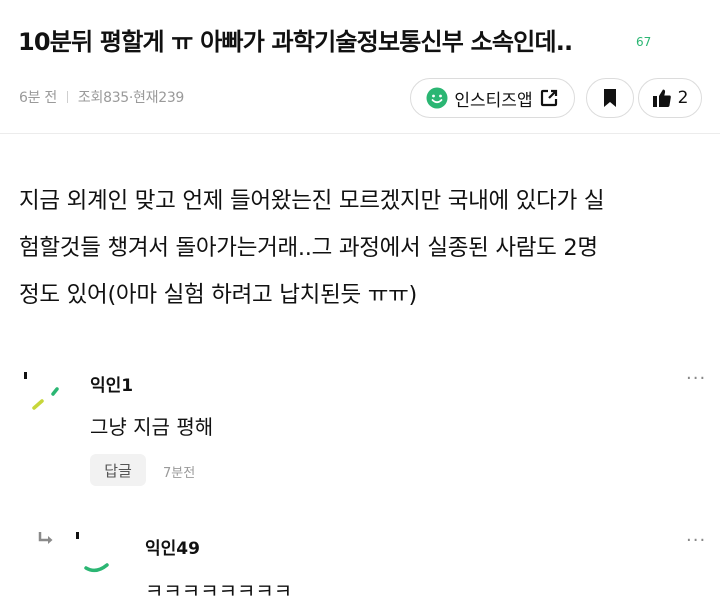  I want to click on header-divider, so click(360, 133).